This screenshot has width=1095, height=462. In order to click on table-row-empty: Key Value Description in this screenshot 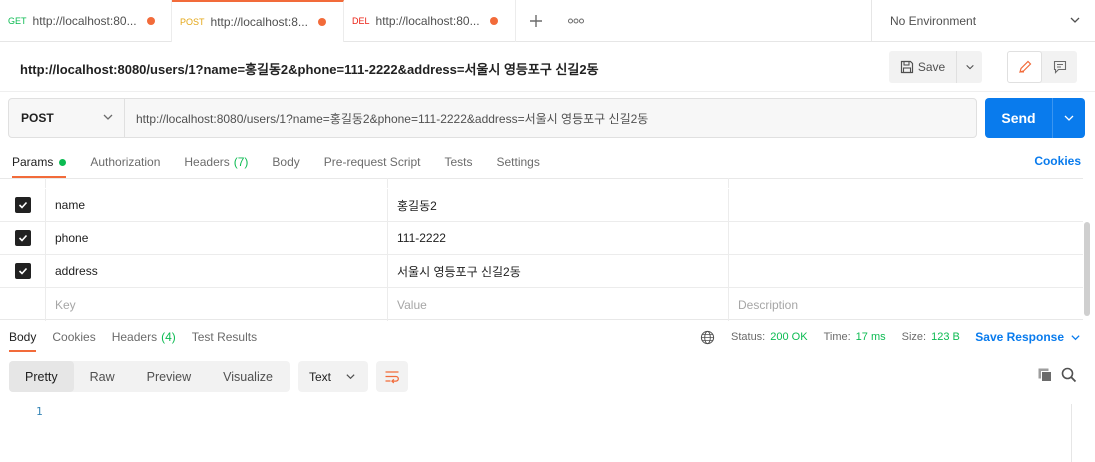, I will do `click(541, 304)`.